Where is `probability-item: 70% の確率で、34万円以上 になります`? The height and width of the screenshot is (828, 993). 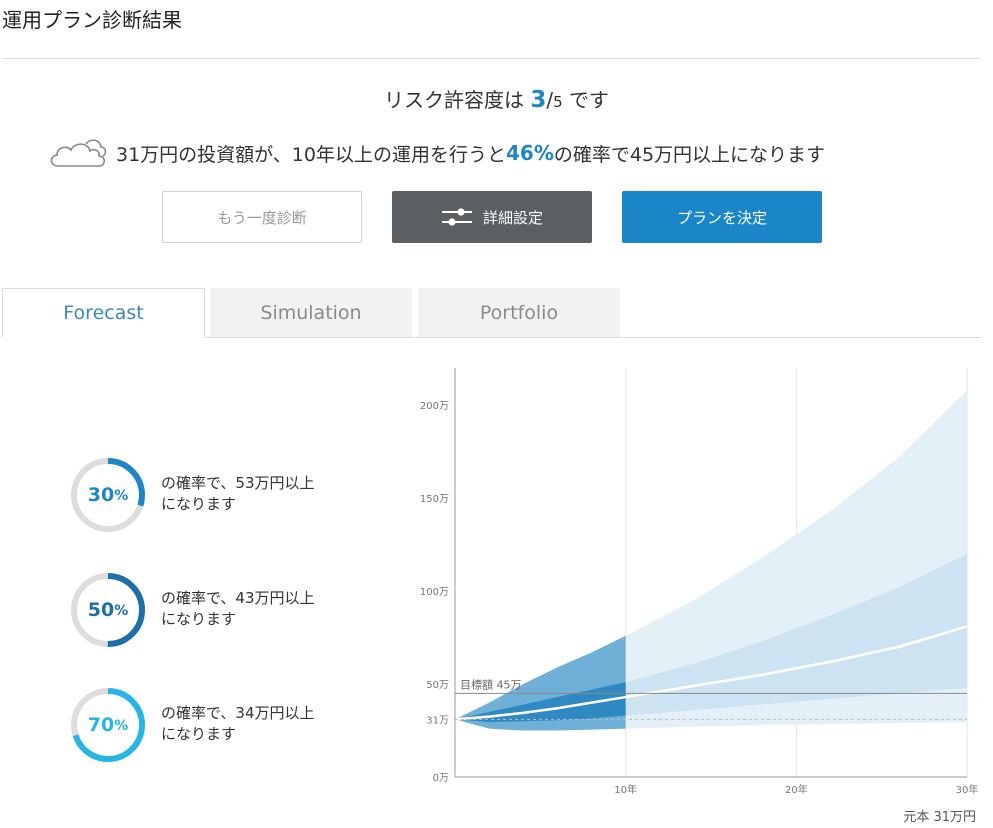
probability-item: 70% の確率で、34万円以上 になります is located at coordinates (220, 725).